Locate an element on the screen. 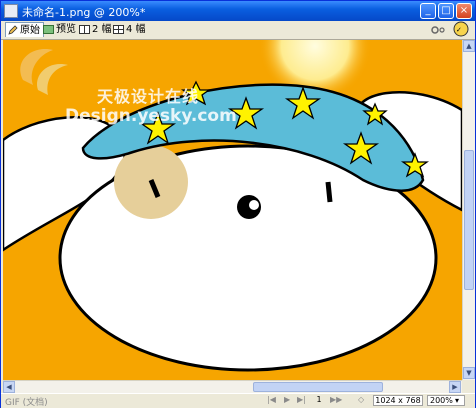 Image resolution: width=476 pixels, height=408 pixels. title-bar: 未命名-1.png @ 200%* _ □ × is located at coordinates (238, 11).